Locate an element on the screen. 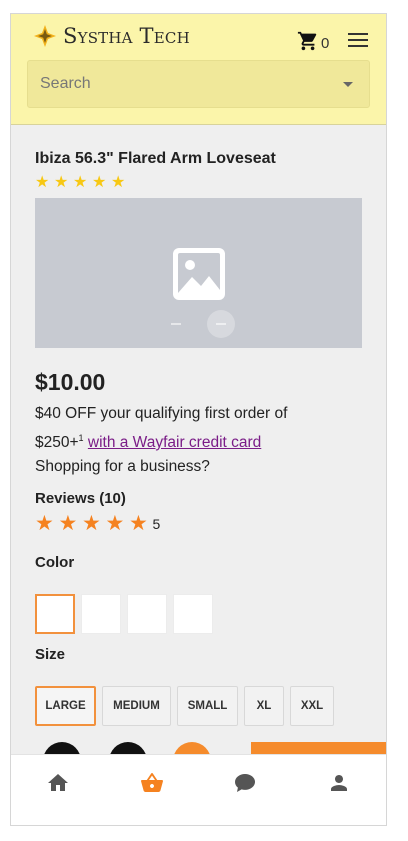  product-rating: ★ ★ ★ ★ ★ is located at coordinates (198, 183).